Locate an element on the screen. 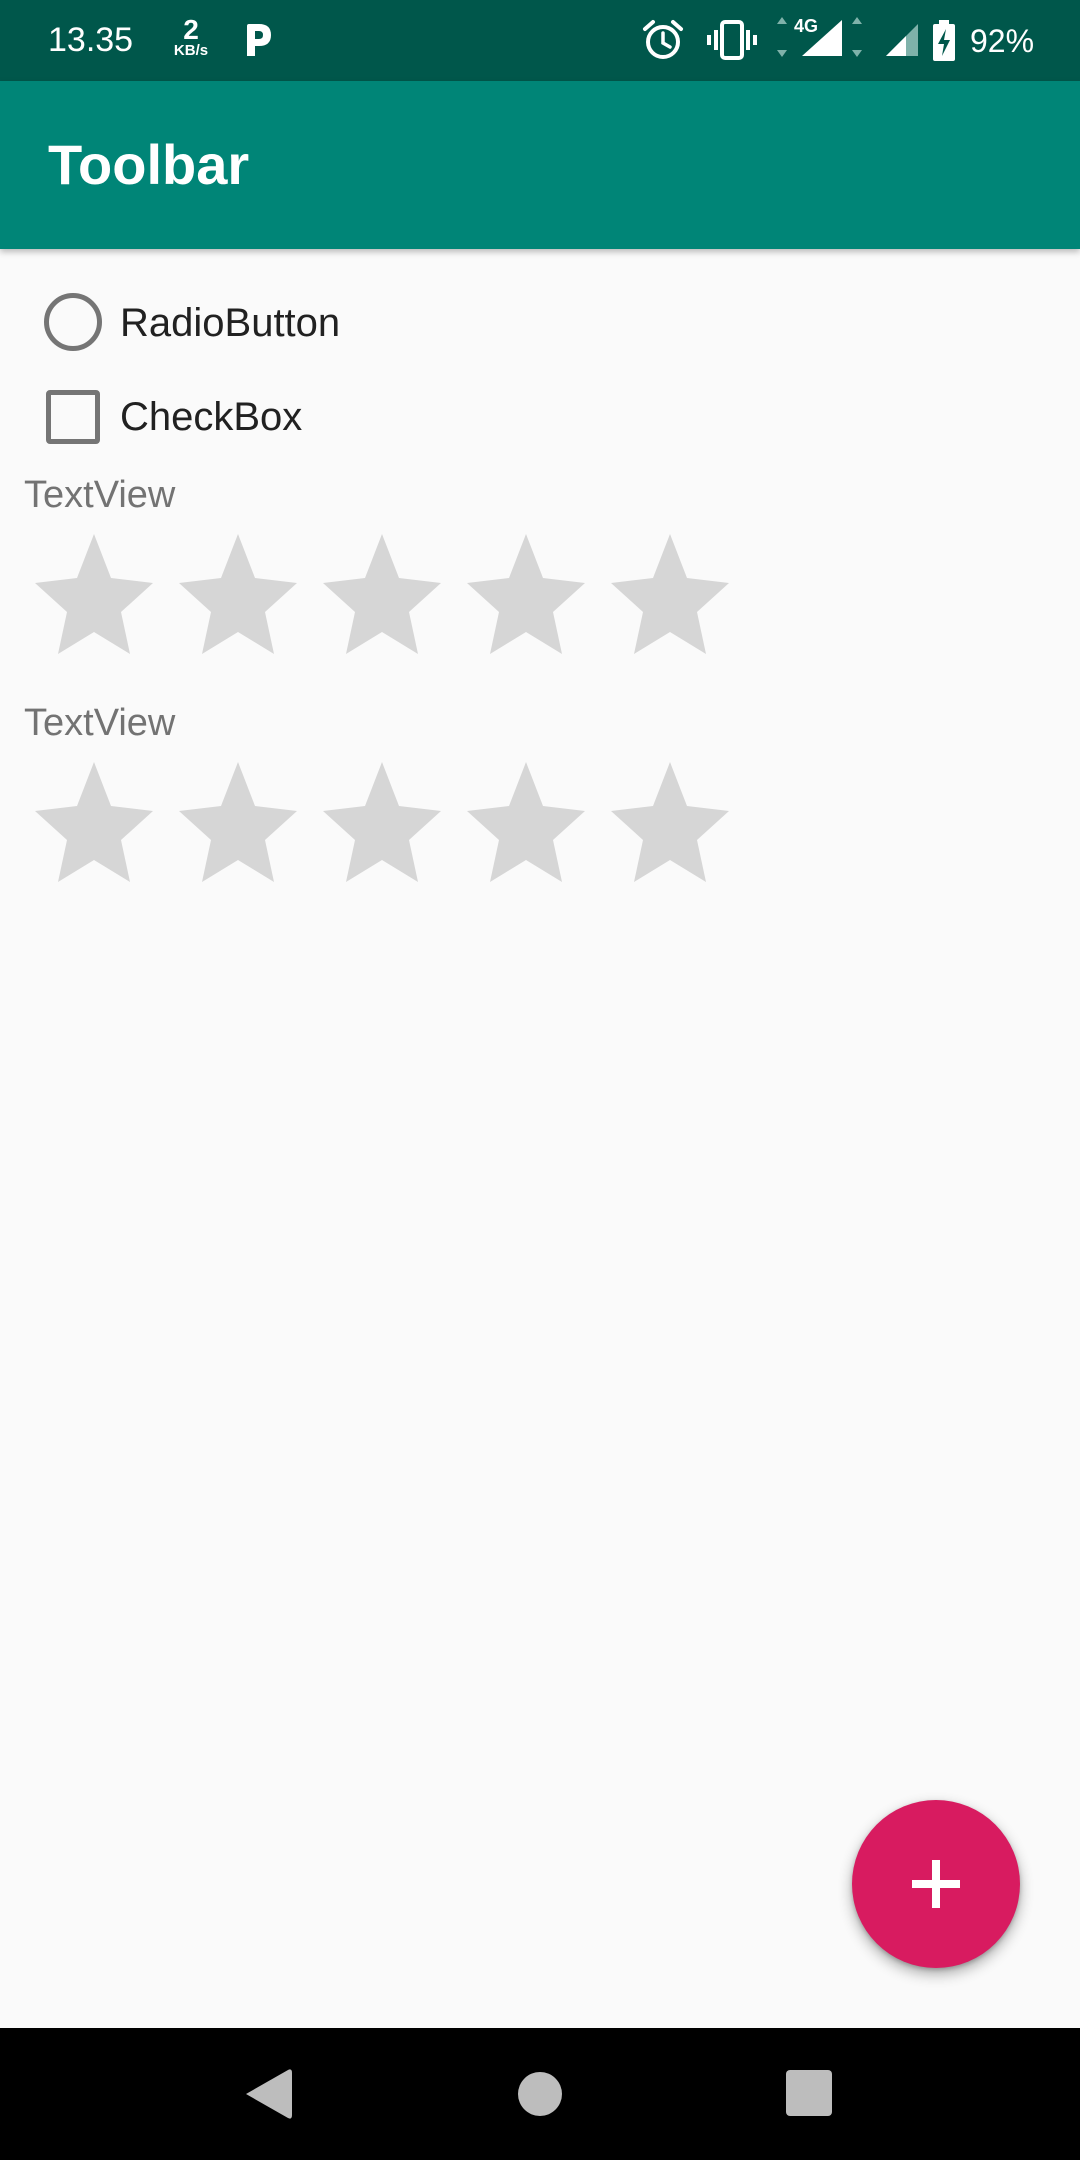 The width and height of the screenshot is (1080, 2160). text-view-1: TextView is located at coordinates (100, 495).